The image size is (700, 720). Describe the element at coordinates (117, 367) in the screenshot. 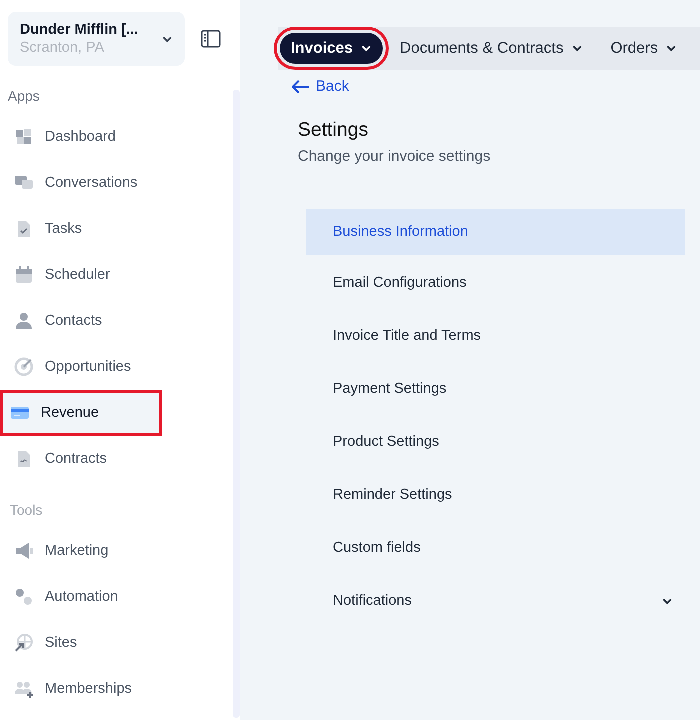

I see `sidebar-item: Opportunities` at that location.